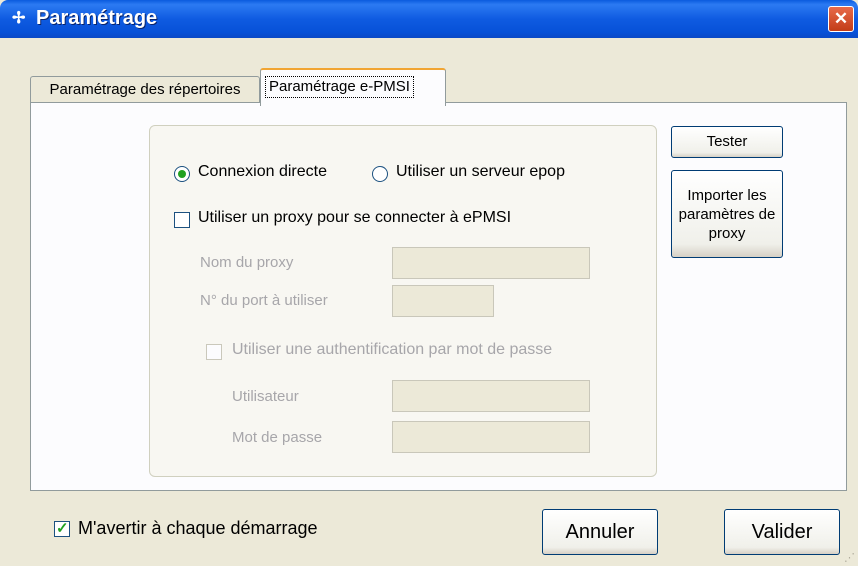 The height and width of the screenshot is (566, 858). I want to click on resize-grip-icon: ⋰, so click(850, 558).